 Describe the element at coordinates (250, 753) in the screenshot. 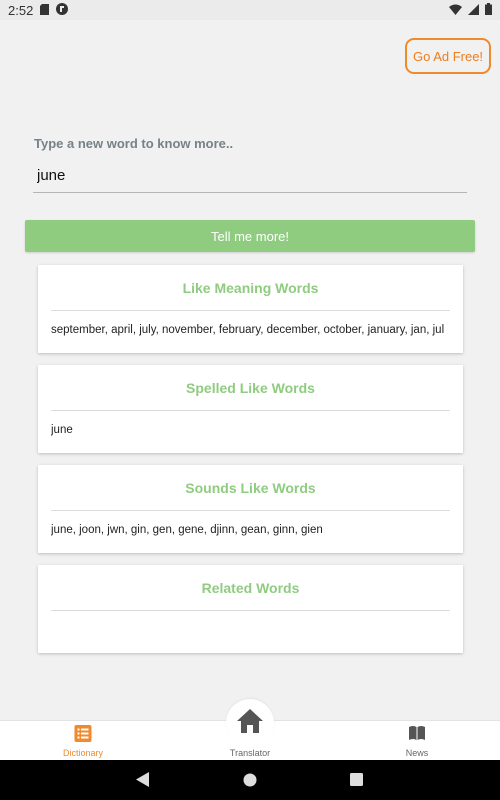

I see `nav-label: Translator` at that location.